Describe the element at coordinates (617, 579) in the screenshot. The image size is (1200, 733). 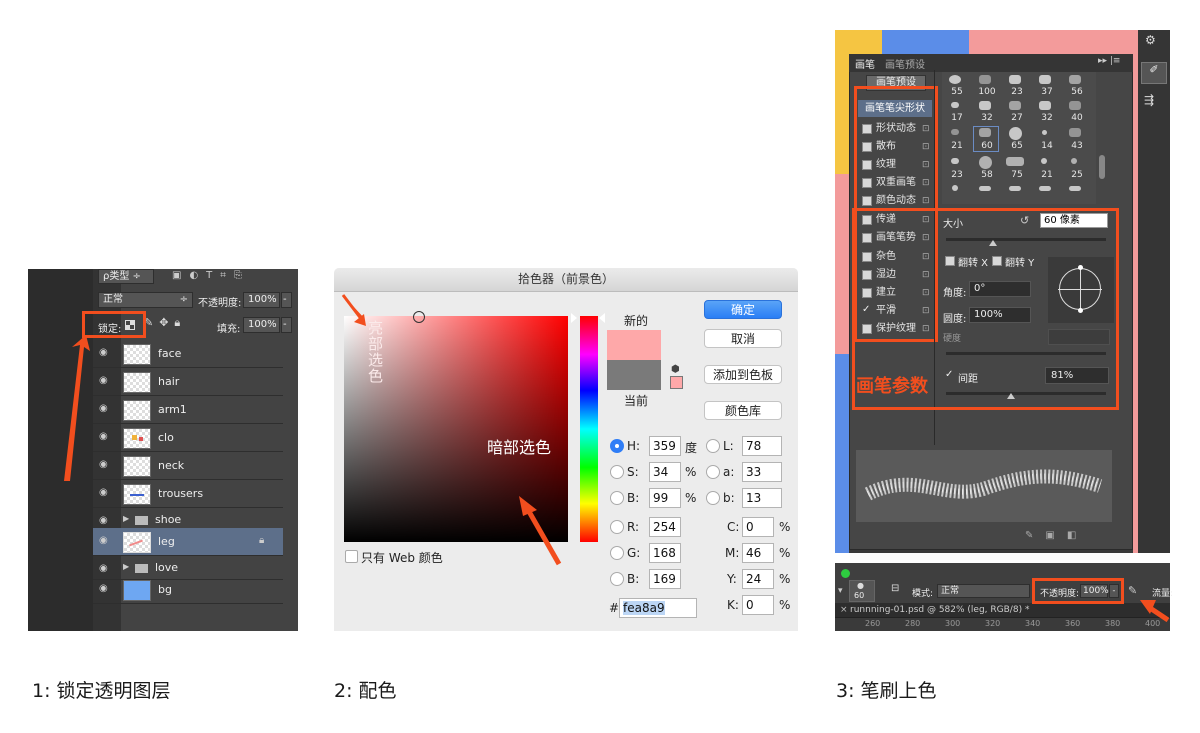
I see `blue-radio` at that location.